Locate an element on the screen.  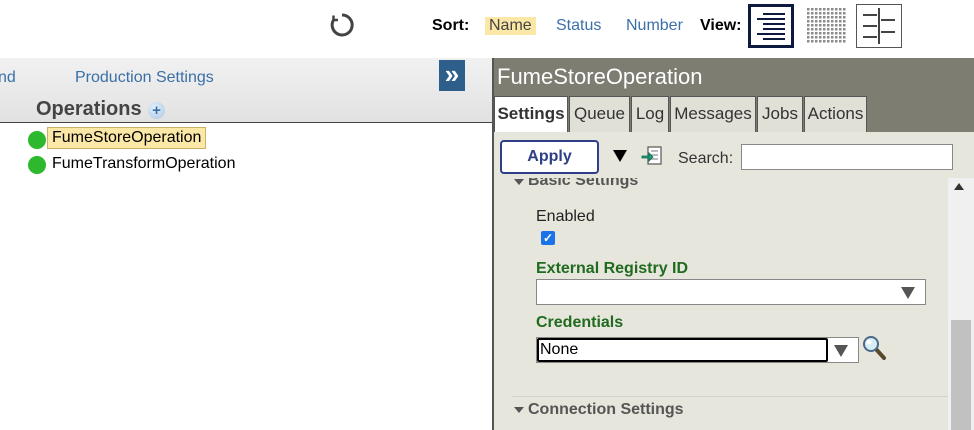
external-registry-label: External Registry ID is located at coordinates (612, 268).